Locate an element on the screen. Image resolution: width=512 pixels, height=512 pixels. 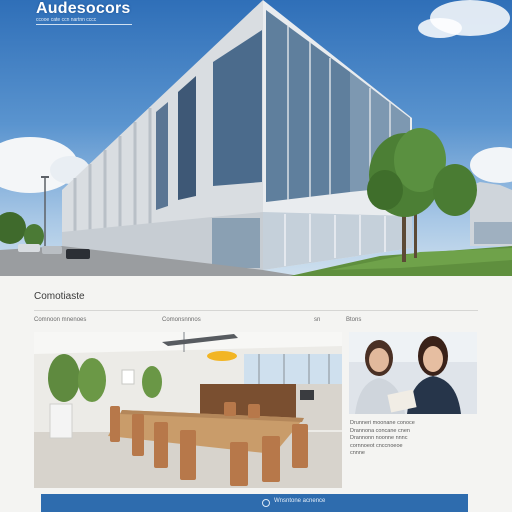
subnav: Comnoon mnenoes Comonsnnnos sn Btons is located at coordinates (256, 322).